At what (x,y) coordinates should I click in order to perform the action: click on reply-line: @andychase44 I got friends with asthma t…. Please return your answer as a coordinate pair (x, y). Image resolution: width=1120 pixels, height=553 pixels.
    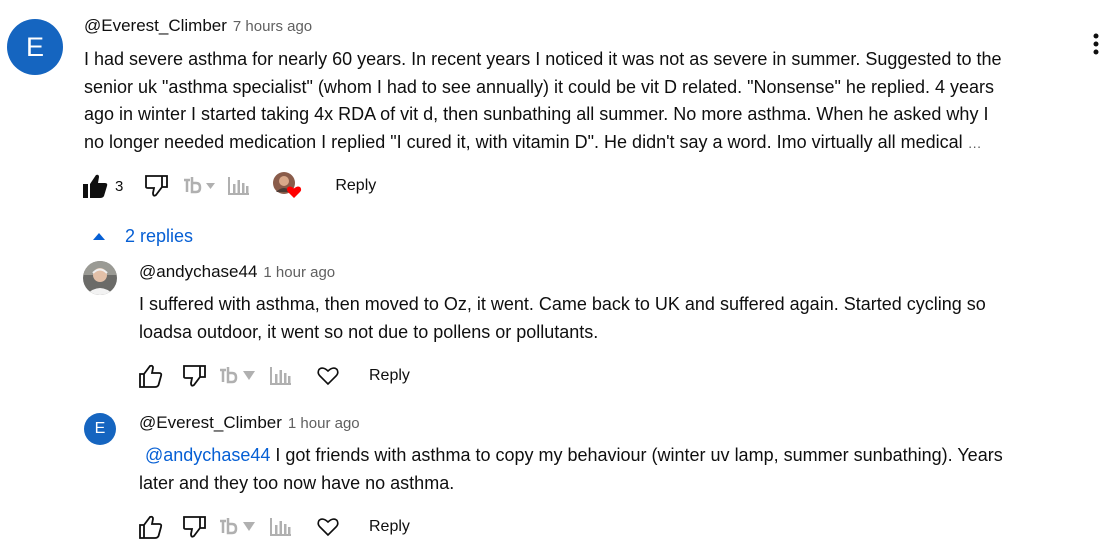
    Looking at the image, I should click on (619, 456).